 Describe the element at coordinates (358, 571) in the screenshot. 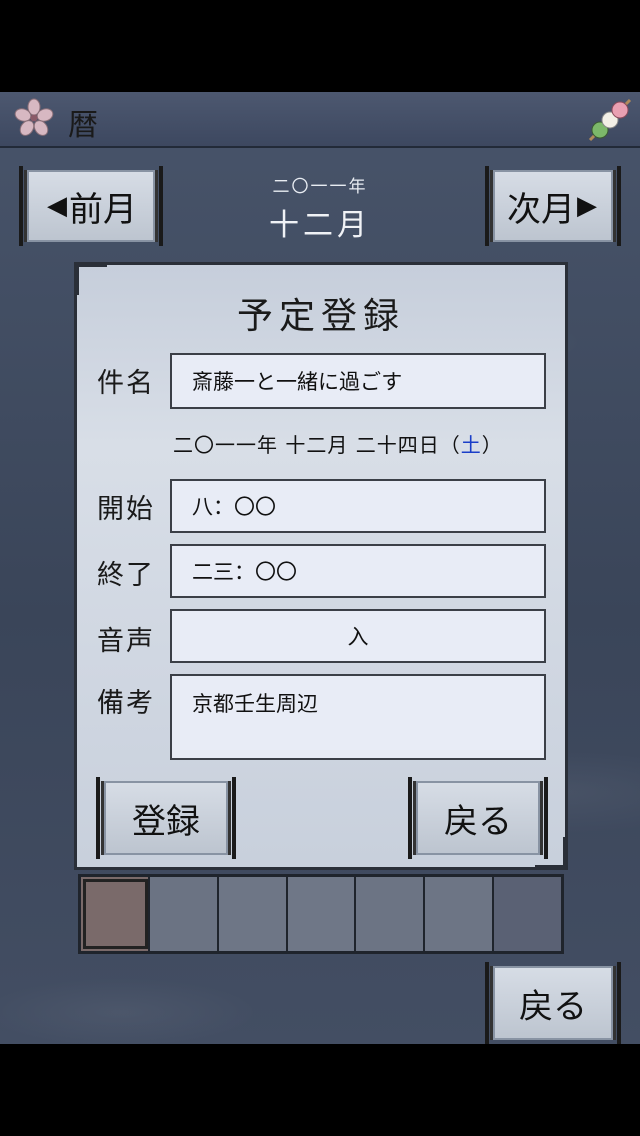

I see `end-time-field: 二三：〇〇` at that location.